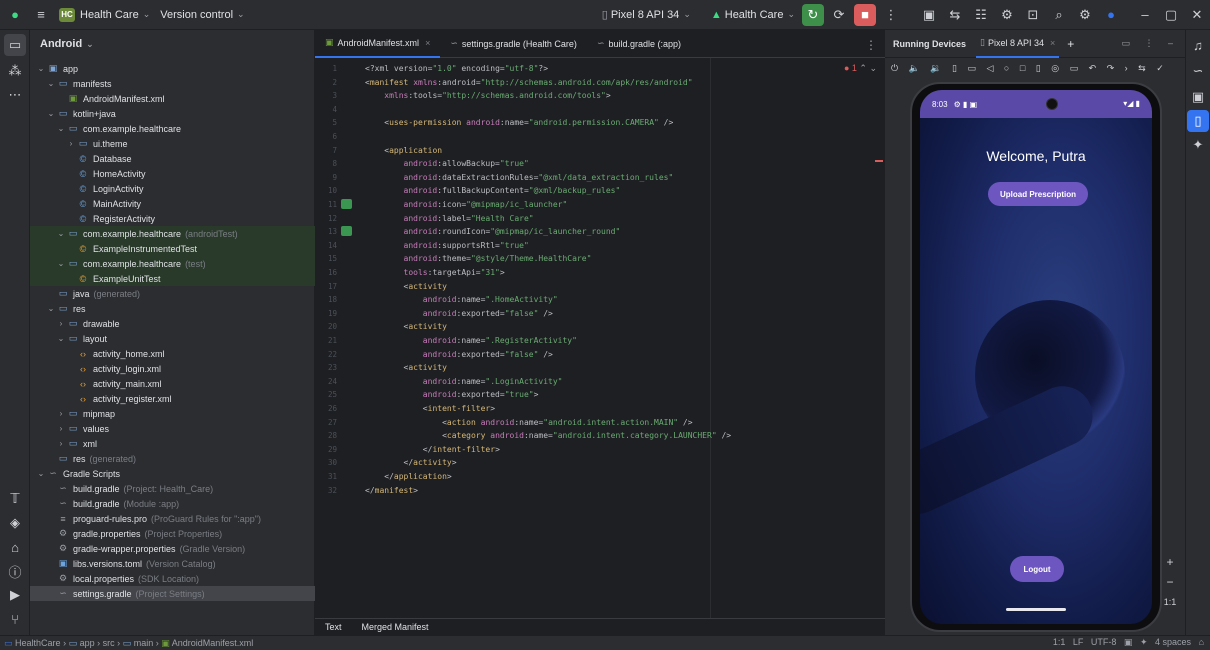 The image size is (1210, 650). What do you see at coordinates (172, 383) in the screenshot?
I see `tree-item-activity-main-xml: ‹› activity_main.xml` at bounding box center [172, 383].